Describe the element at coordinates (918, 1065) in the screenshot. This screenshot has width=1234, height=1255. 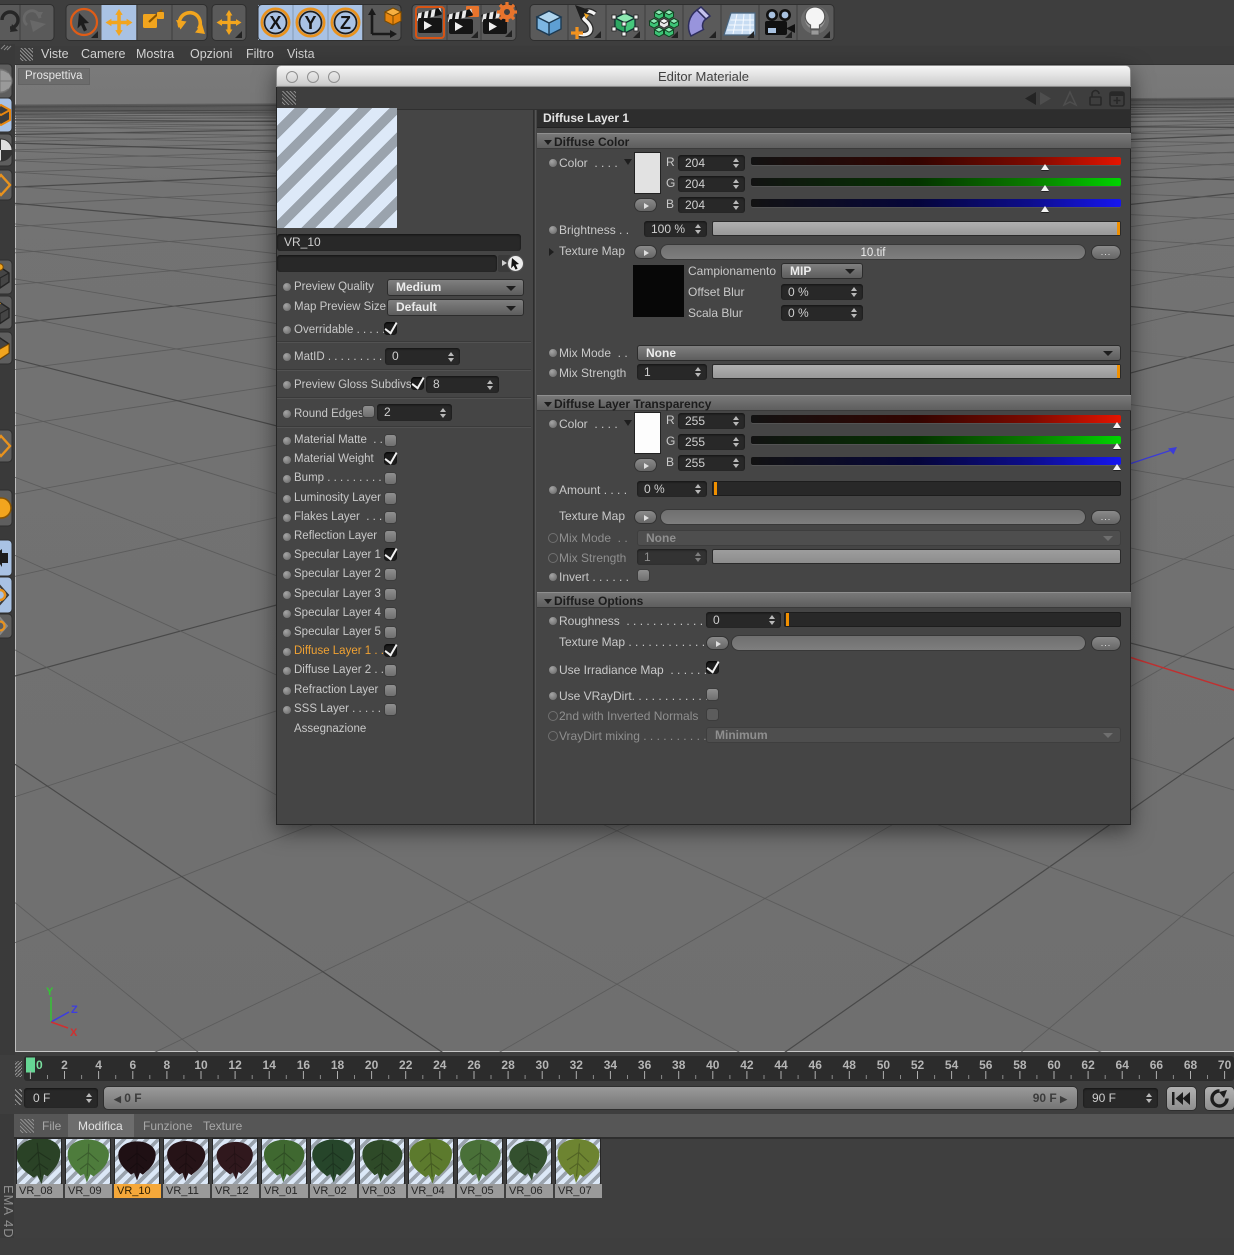
I see `svg-text: 52` at that location.